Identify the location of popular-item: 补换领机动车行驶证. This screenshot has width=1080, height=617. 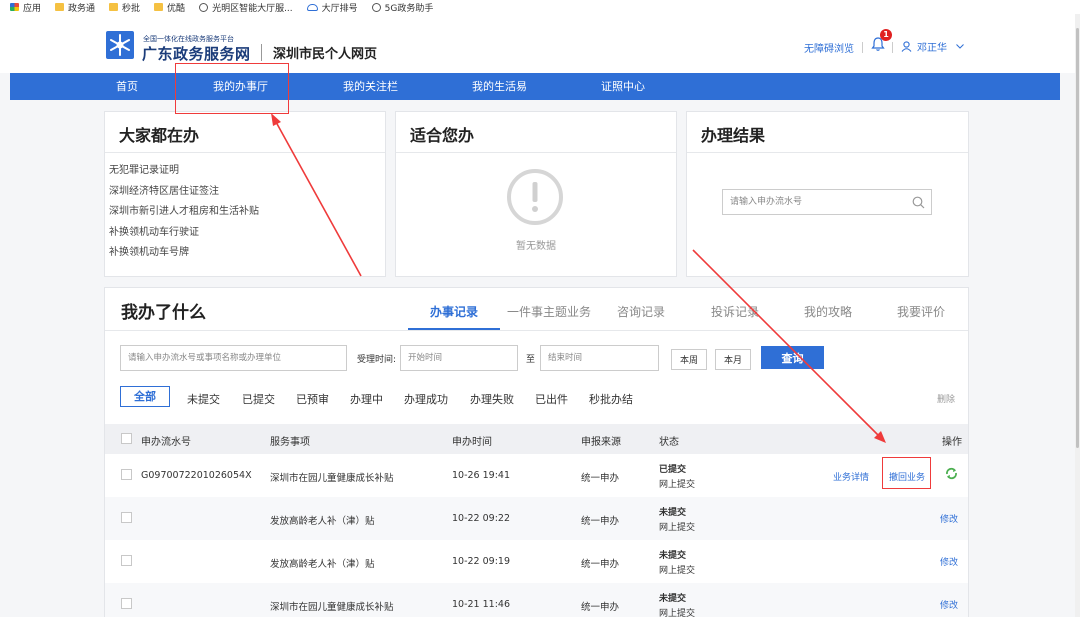
(184, 233).